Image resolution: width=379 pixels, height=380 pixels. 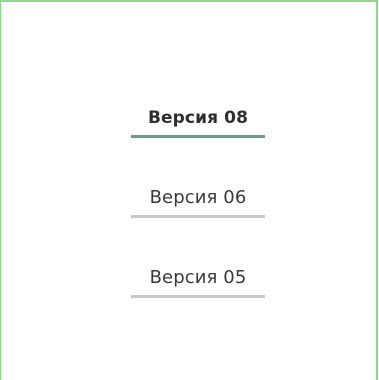 What do you see at coordinates (198, 118) in the screenshot?
I see `version-label: Версия 08` at bounding box center [198, 118].